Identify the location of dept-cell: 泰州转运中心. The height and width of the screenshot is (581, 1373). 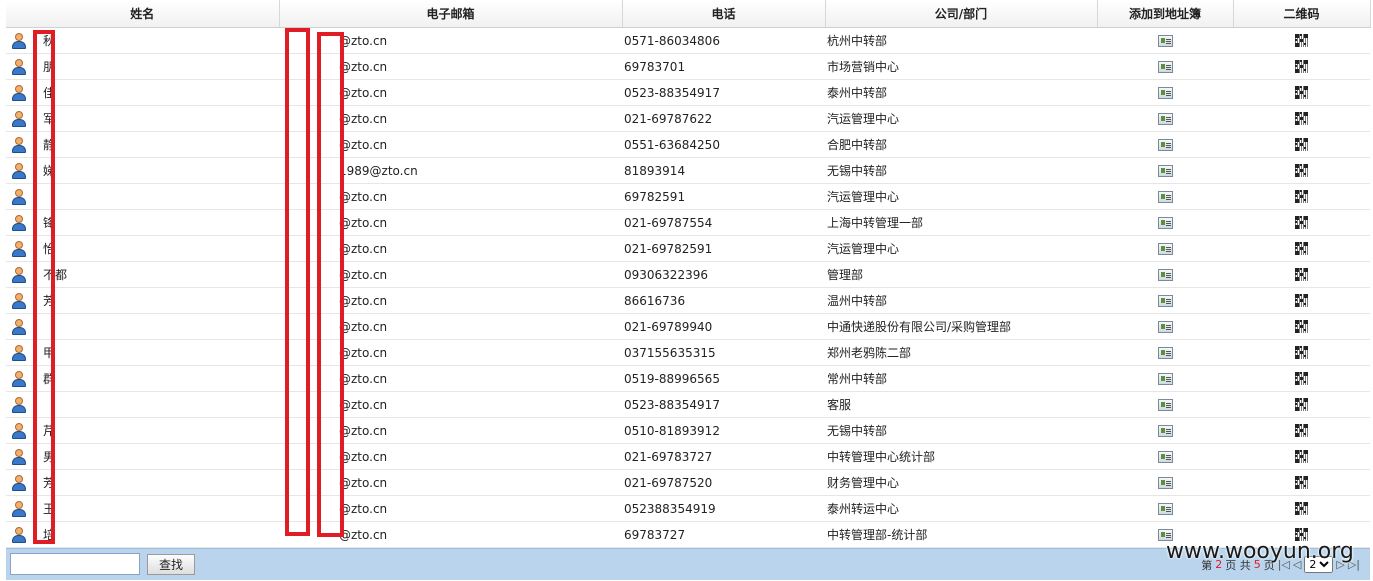
(961, 508).